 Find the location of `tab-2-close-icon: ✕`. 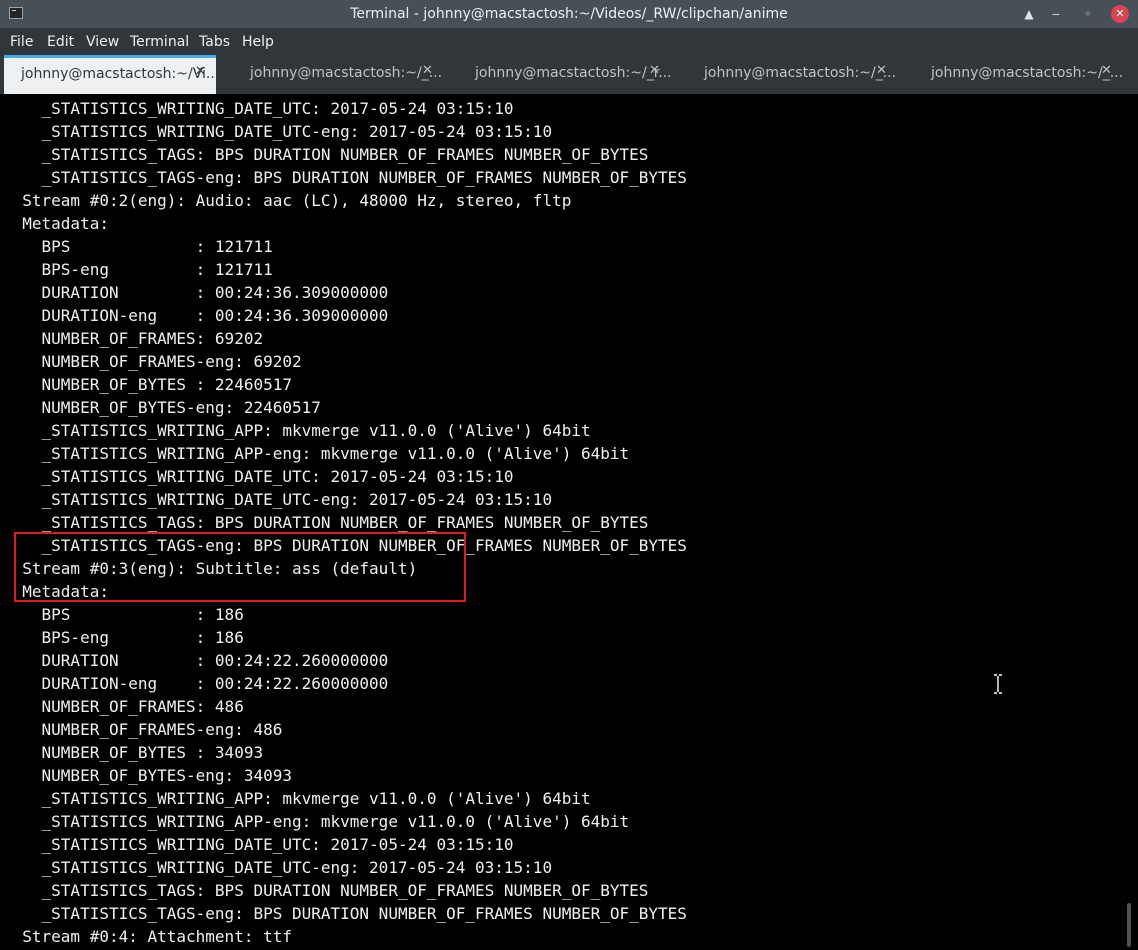

tab-2-close-icon: ✕ is located at coordinates (427, 70).